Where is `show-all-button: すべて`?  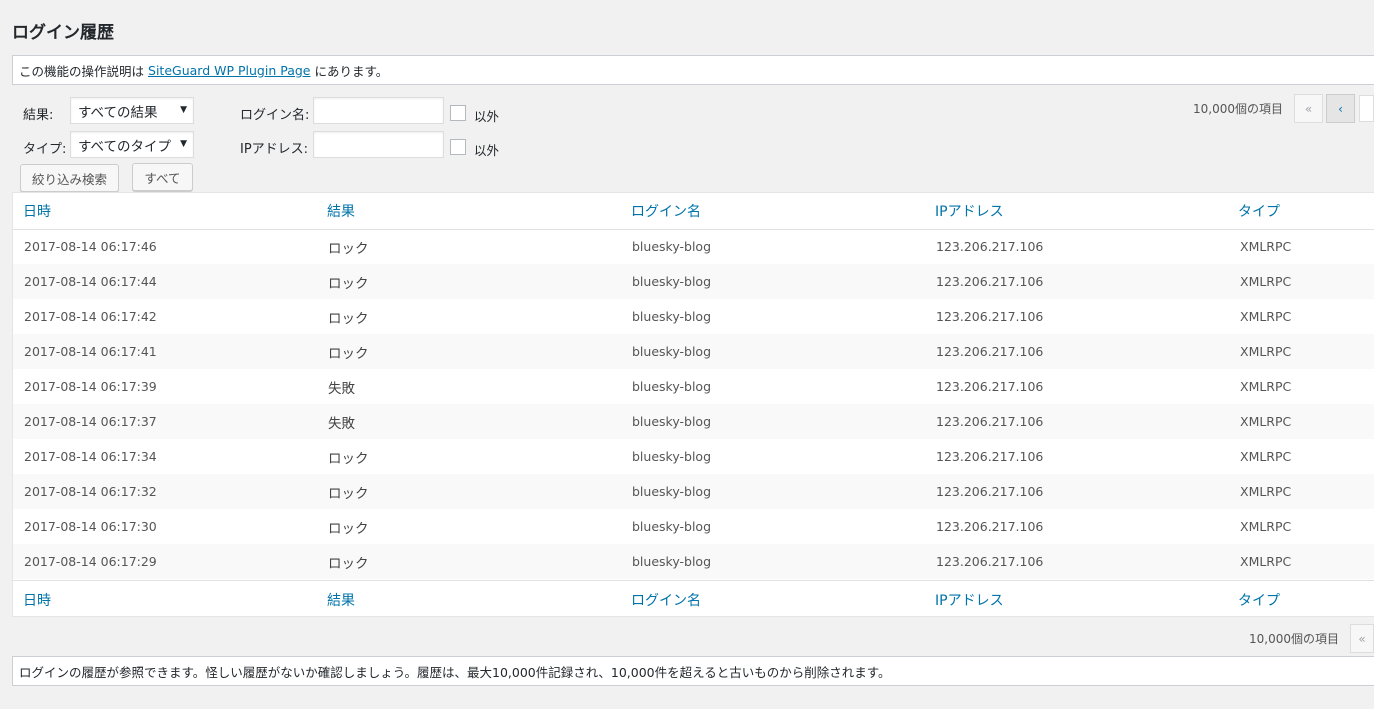
show-all-button: すべて is located at coordinates (162, 177).